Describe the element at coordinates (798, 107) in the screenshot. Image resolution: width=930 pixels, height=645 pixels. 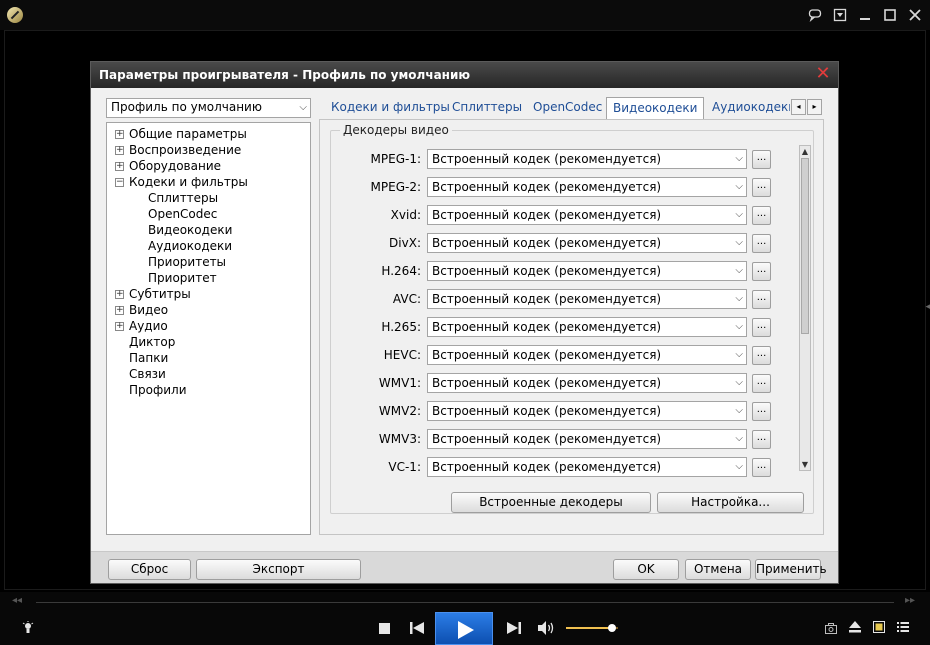
I see `tab-scroll-left-icon: ◂` at that location.